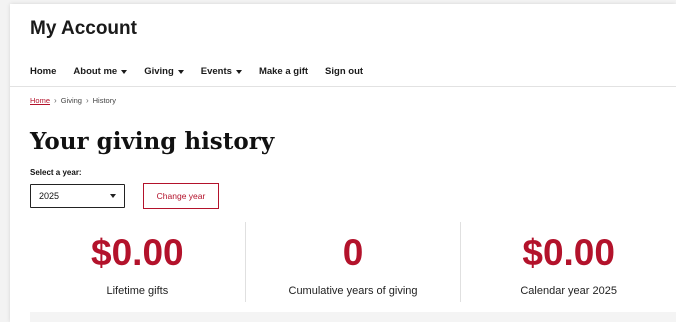 The width and height of the screenshot is (676, 322). What do you see at coordinates (152, 141) in the screenshot?
I see `page-title: Your giving history` at bounding box center [152, 141].